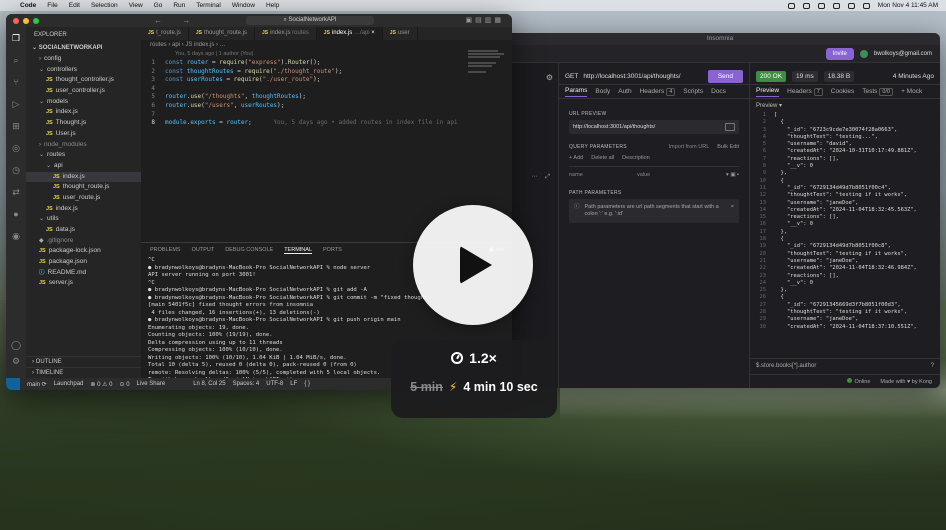 The height and width of the screenshot is (530, 946). Describe the element at coordinates (83, 145) in the screenshot. I see `tree-item: › node_modules` at that location.